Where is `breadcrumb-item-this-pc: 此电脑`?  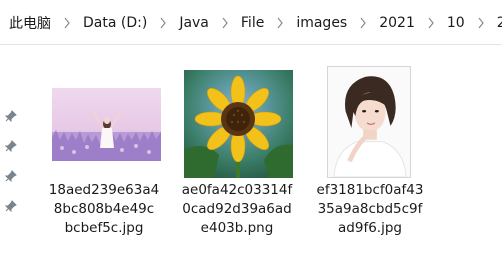
breadcrumb-item-this-pc: 此电脑 is located at coordinates (30, 23).